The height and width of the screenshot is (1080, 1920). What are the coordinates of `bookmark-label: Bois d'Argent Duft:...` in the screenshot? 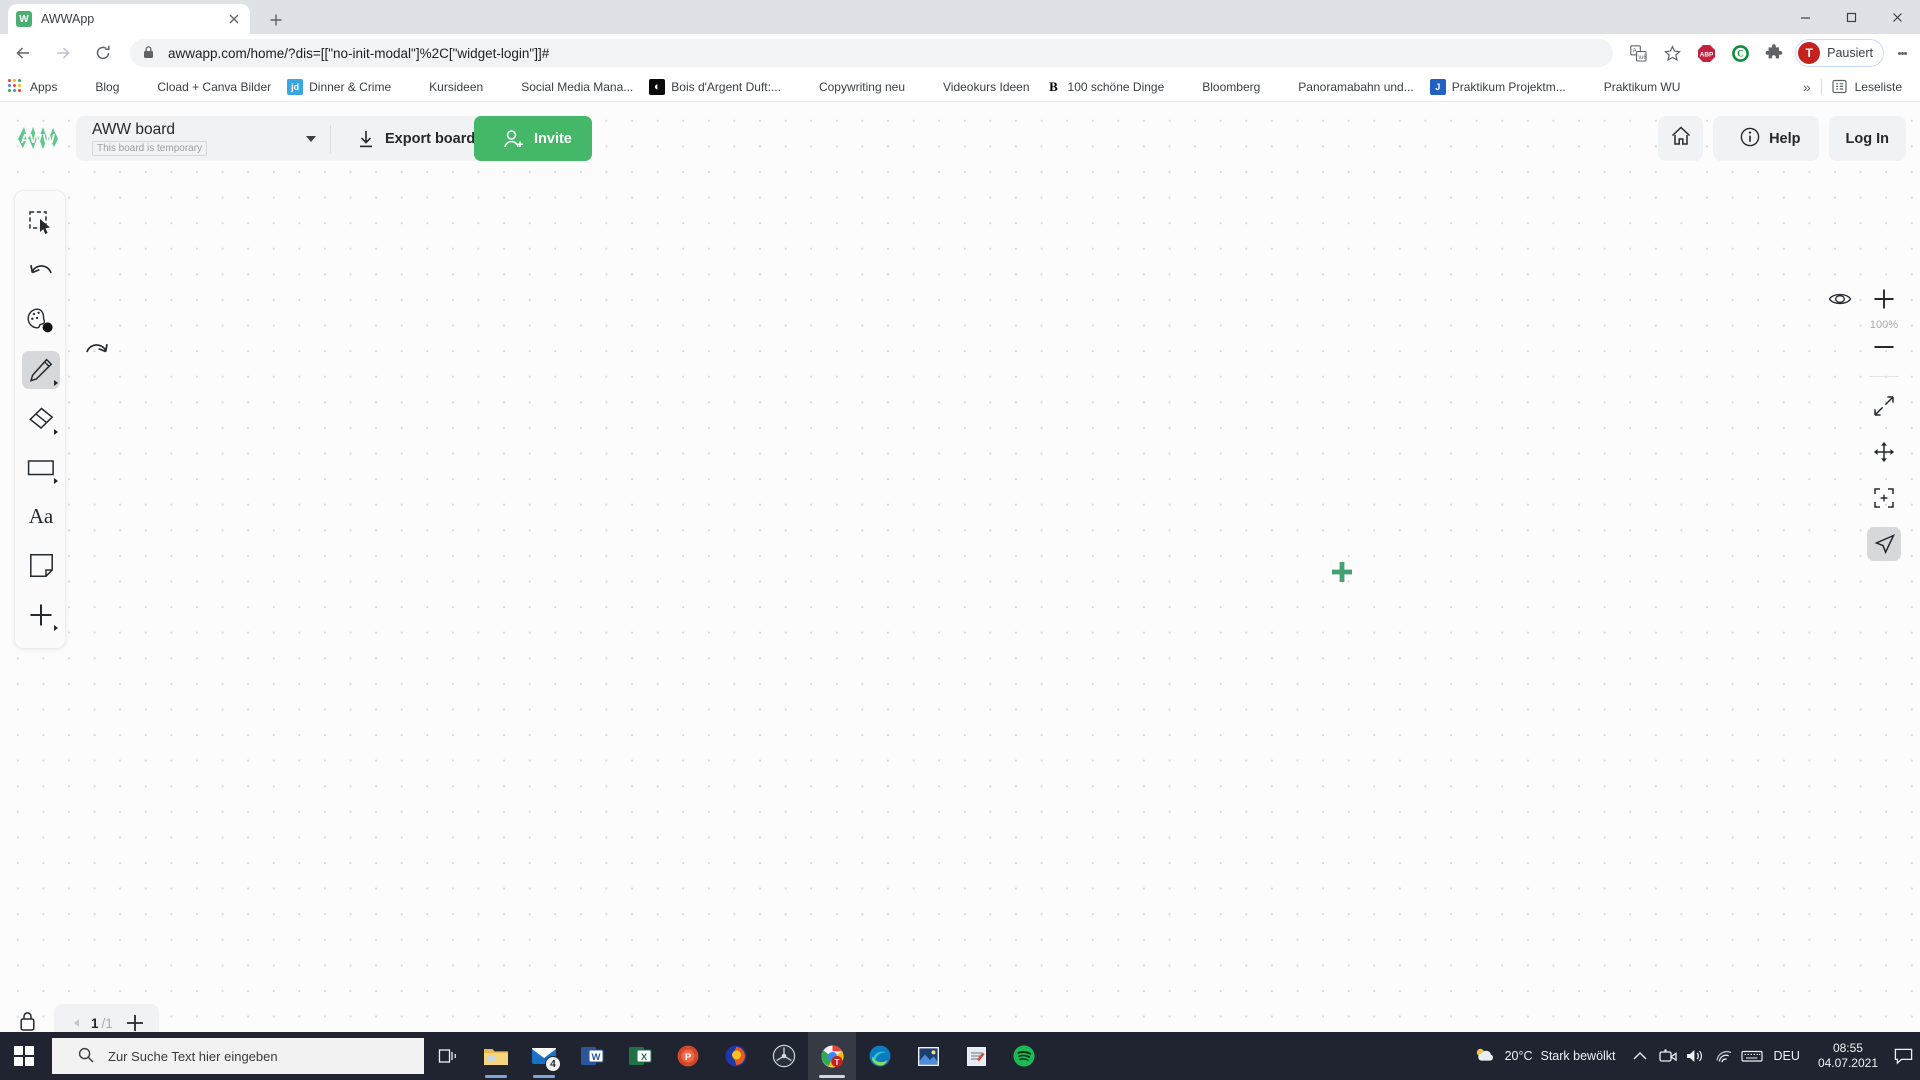 It's located at (726, 86).